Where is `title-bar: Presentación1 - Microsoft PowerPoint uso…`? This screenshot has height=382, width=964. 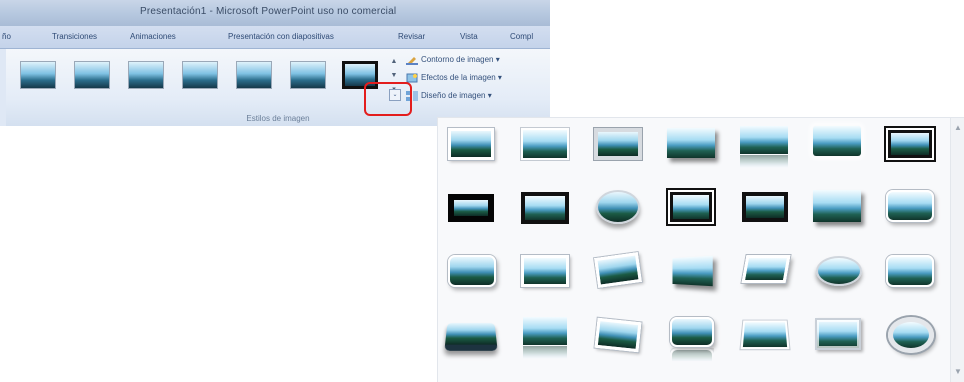
title-bar: Presentación1 - Microsoft PowerPoint uso… is located at coordinates (275, 13).